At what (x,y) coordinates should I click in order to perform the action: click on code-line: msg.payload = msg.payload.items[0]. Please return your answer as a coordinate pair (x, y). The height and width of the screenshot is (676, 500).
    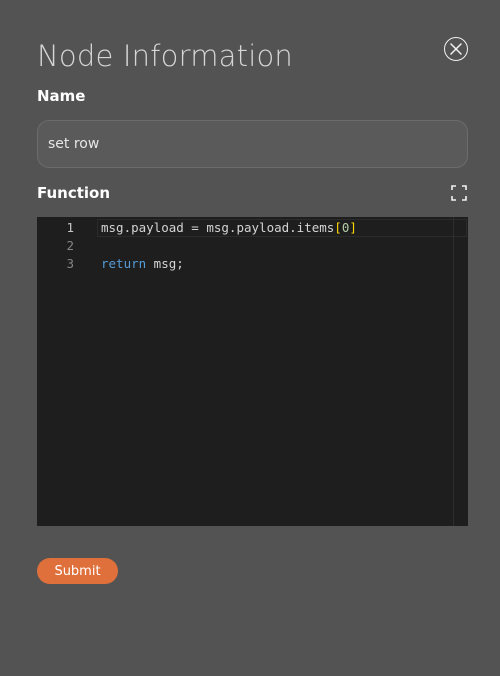
    Looking at the image, I should click on (229, 228).